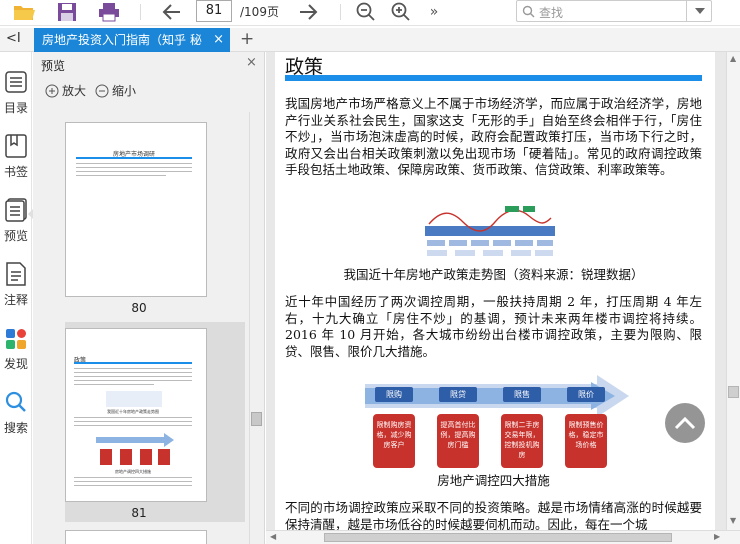 This screenshot has height=544, width=740. I want to click on measure-card: 限制购房资格，减少购房客户, so click(394, 441).